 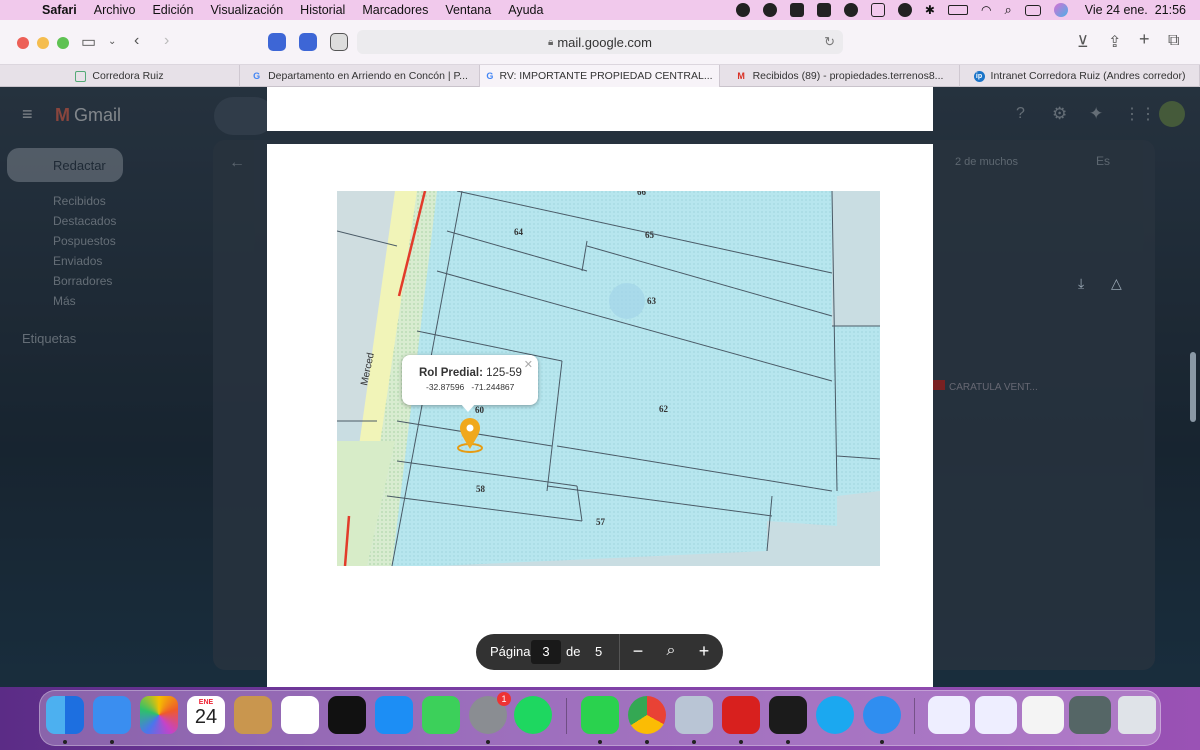 What do you see at coordinates (850, 10) in the screenshot?
I see `record-icon` at bounding box center [850, 10].